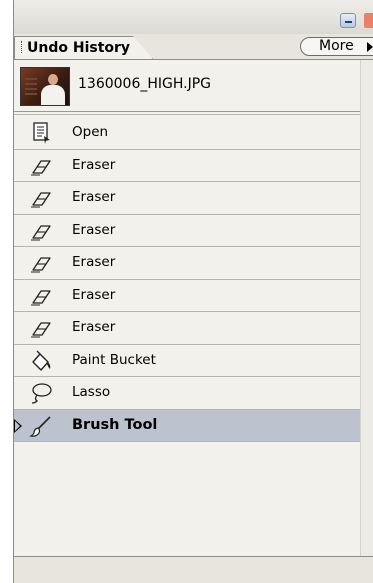 This screenshot has height=583, width=373. What do you see at coordinates (187, 114) in the screenshot?
I see `divider` at bounding box center [187, 114].